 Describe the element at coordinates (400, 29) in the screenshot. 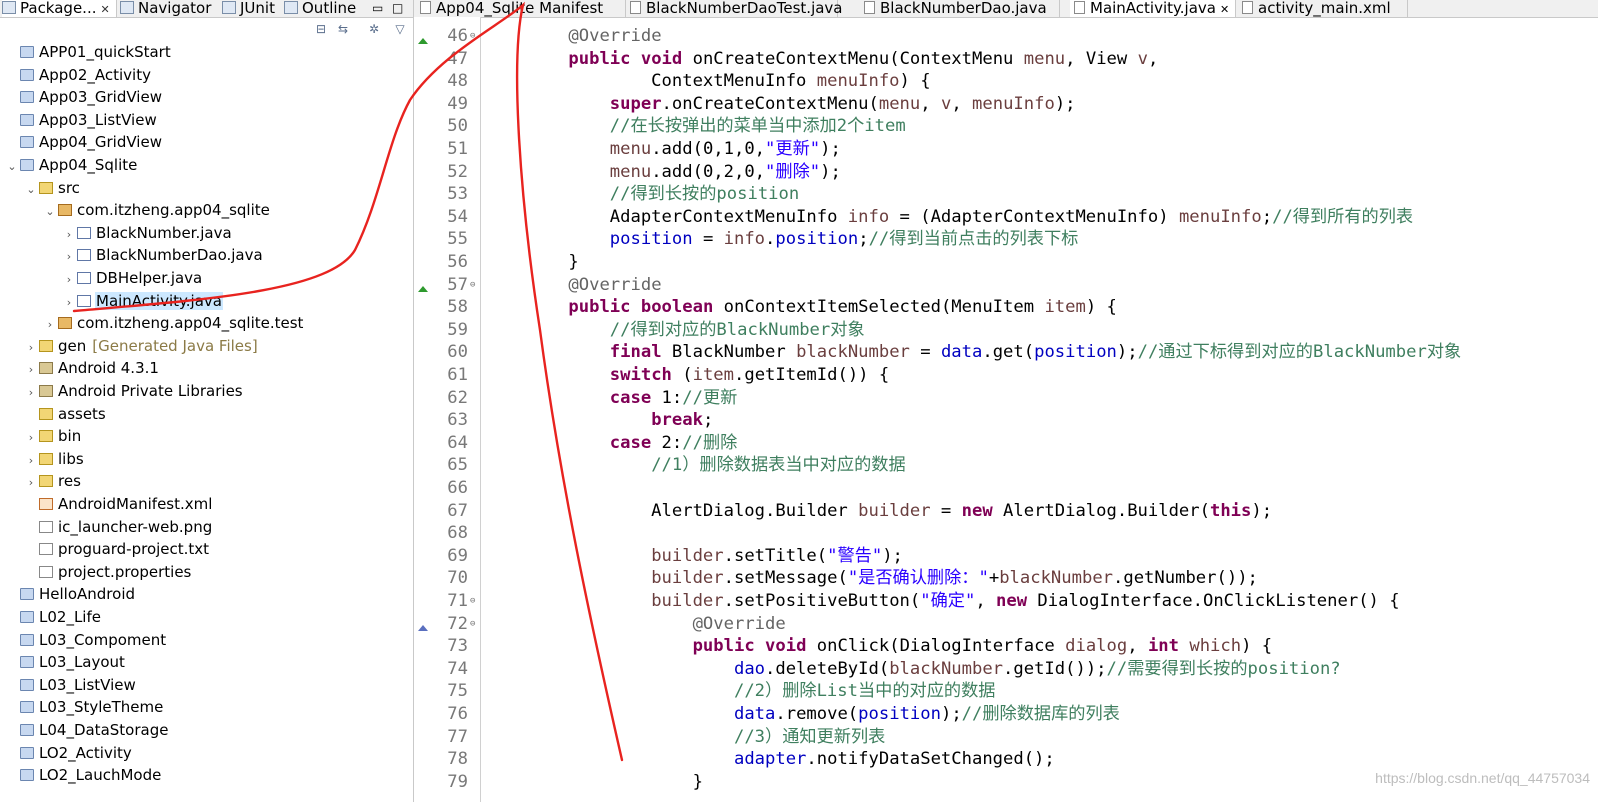

I see `view-menu-icon: ▽` at that location.